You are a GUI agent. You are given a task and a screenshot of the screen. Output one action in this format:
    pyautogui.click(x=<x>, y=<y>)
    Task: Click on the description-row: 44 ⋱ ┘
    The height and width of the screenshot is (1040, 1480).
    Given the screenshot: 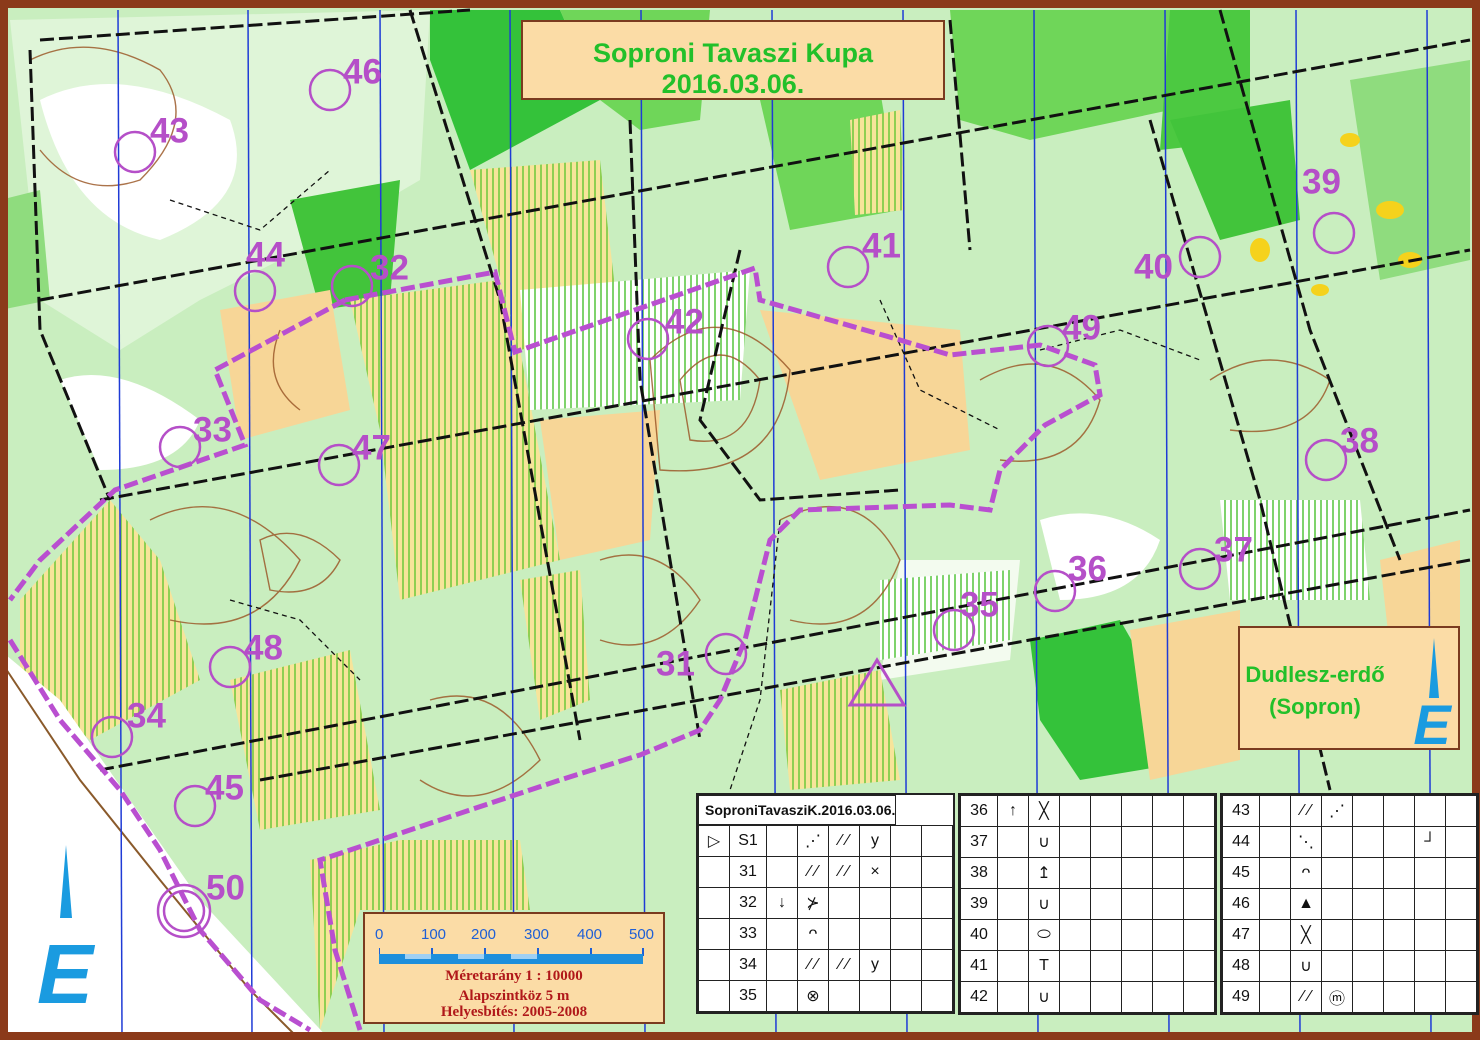 What is the action you would take?
    pyautogui.click(x=1349, y=842)
    